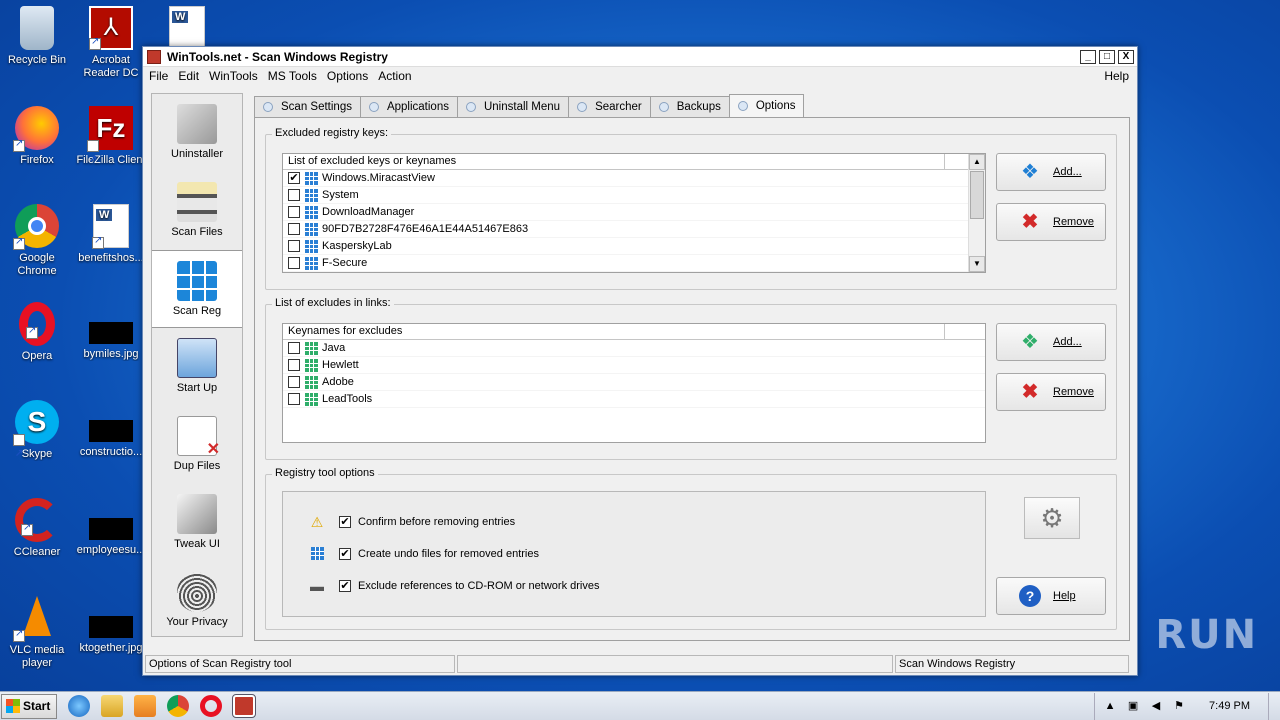 This screenshot has width=1280, height=720. Describe the element at coordinates (977, 162) in the screenshot. I see `scroll-up-arrow-icon: ▲` at that location.